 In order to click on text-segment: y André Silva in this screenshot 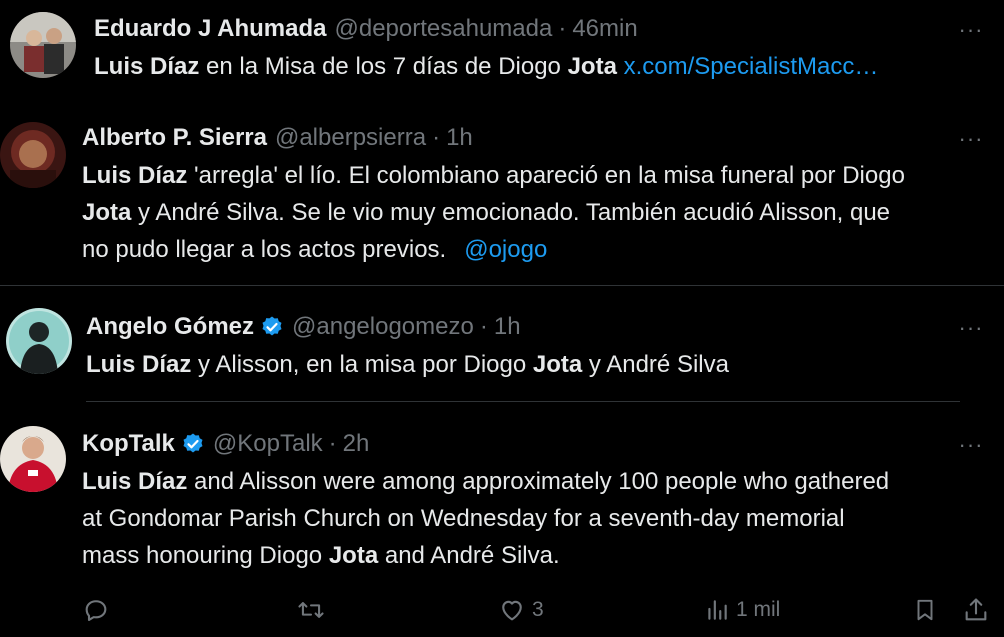, I will do `click(655, 364)`.